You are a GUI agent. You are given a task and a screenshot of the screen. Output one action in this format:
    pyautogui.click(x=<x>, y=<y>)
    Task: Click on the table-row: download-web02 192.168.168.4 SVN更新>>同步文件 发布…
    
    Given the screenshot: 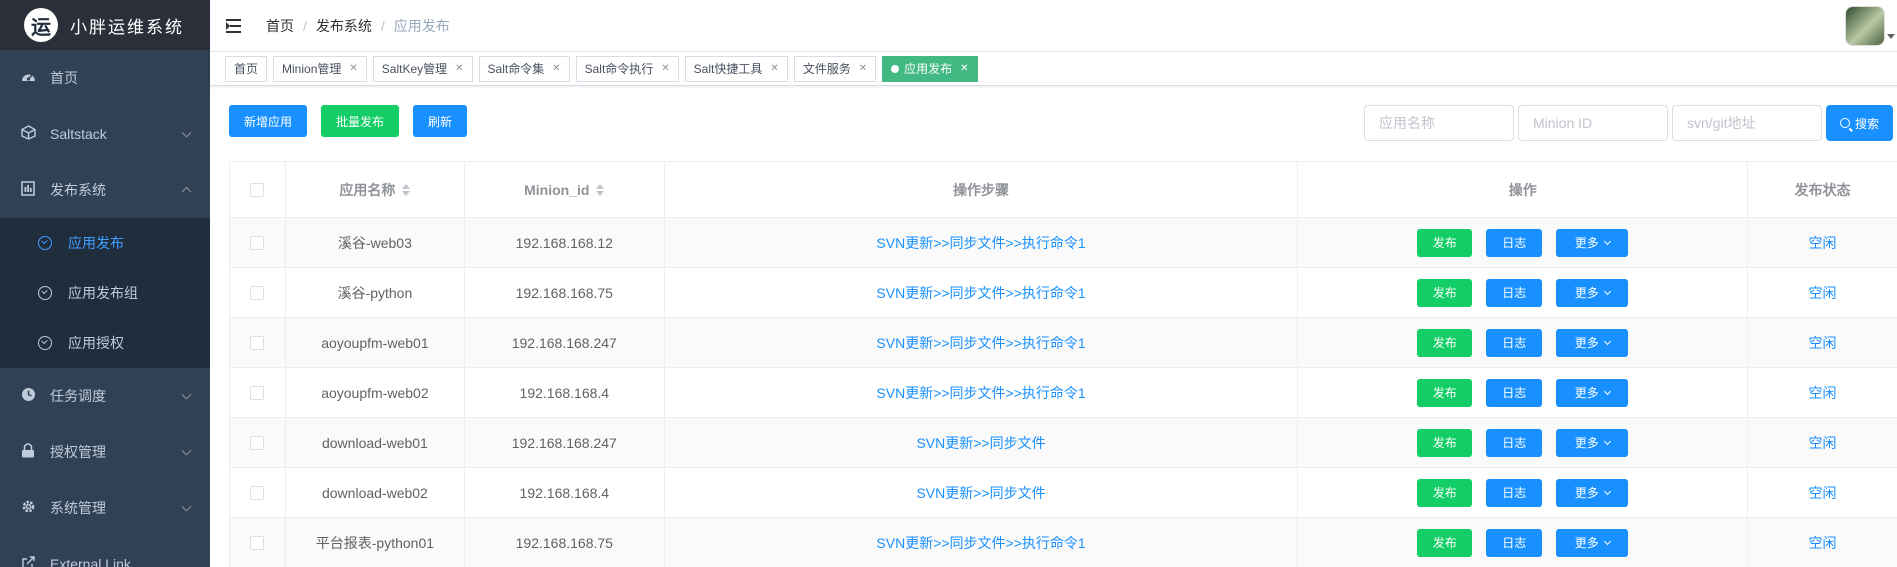 What is the action you would take?
    pyautogui.click(x=1063, y=493)
    